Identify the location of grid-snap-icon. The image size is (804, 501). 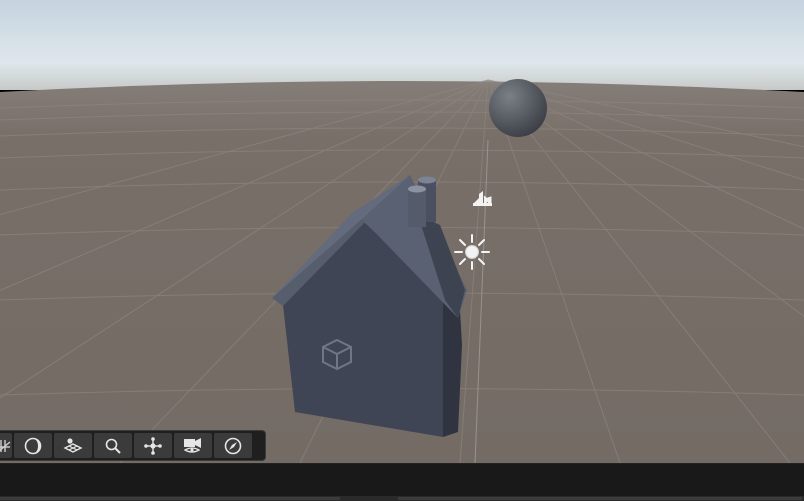
(5, 445).